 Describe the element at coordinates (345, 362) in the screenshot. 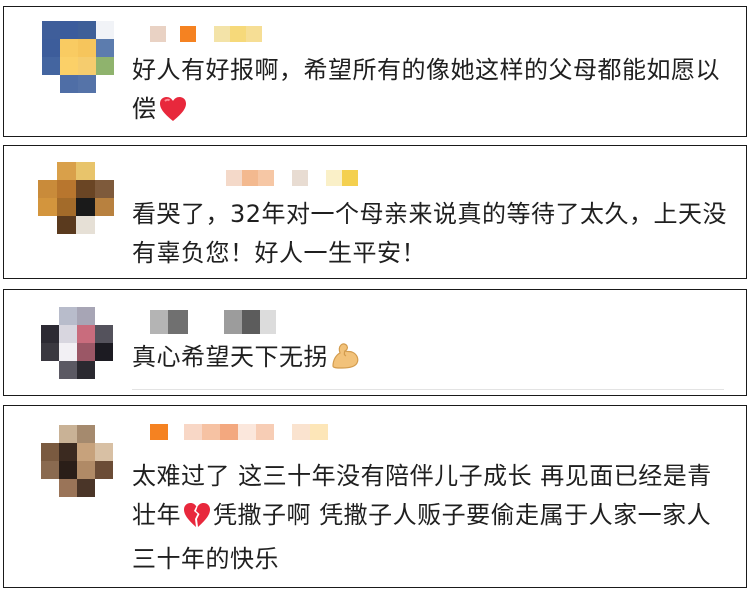

I see `flexed-biceps-icon` at that location.